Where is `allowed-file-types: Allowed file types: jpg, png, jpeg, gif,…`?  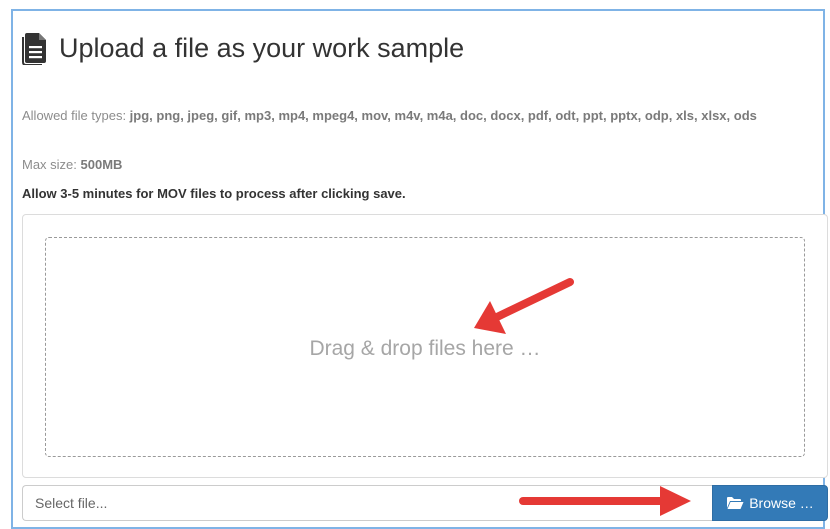
allowed-file-types: Allowed file types: jpg, png, jpeg, gif,… is located at coordinates (417, 115).